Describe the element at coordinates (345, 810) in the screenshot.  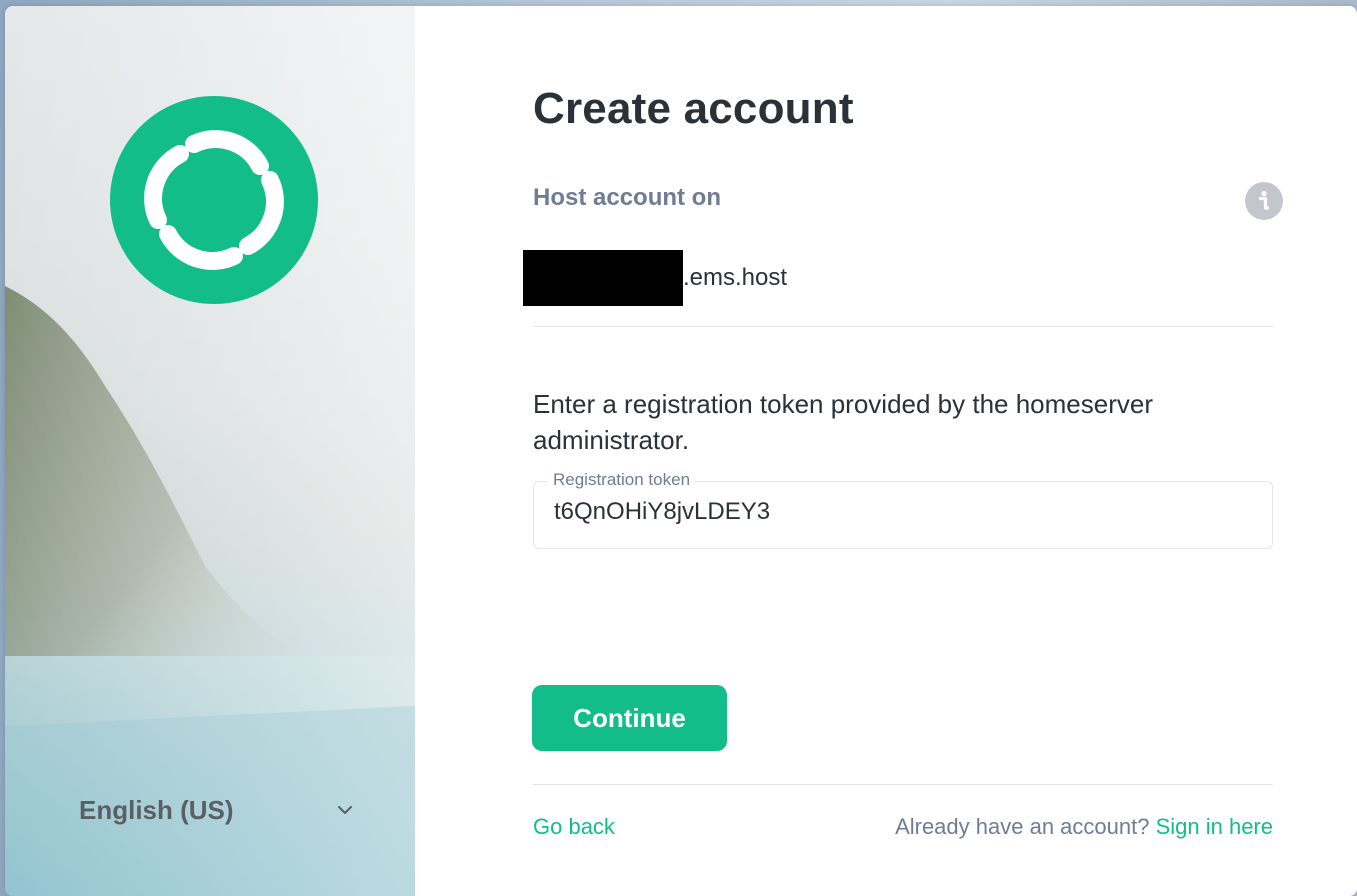
I see `chevron-down-icon` at that location.